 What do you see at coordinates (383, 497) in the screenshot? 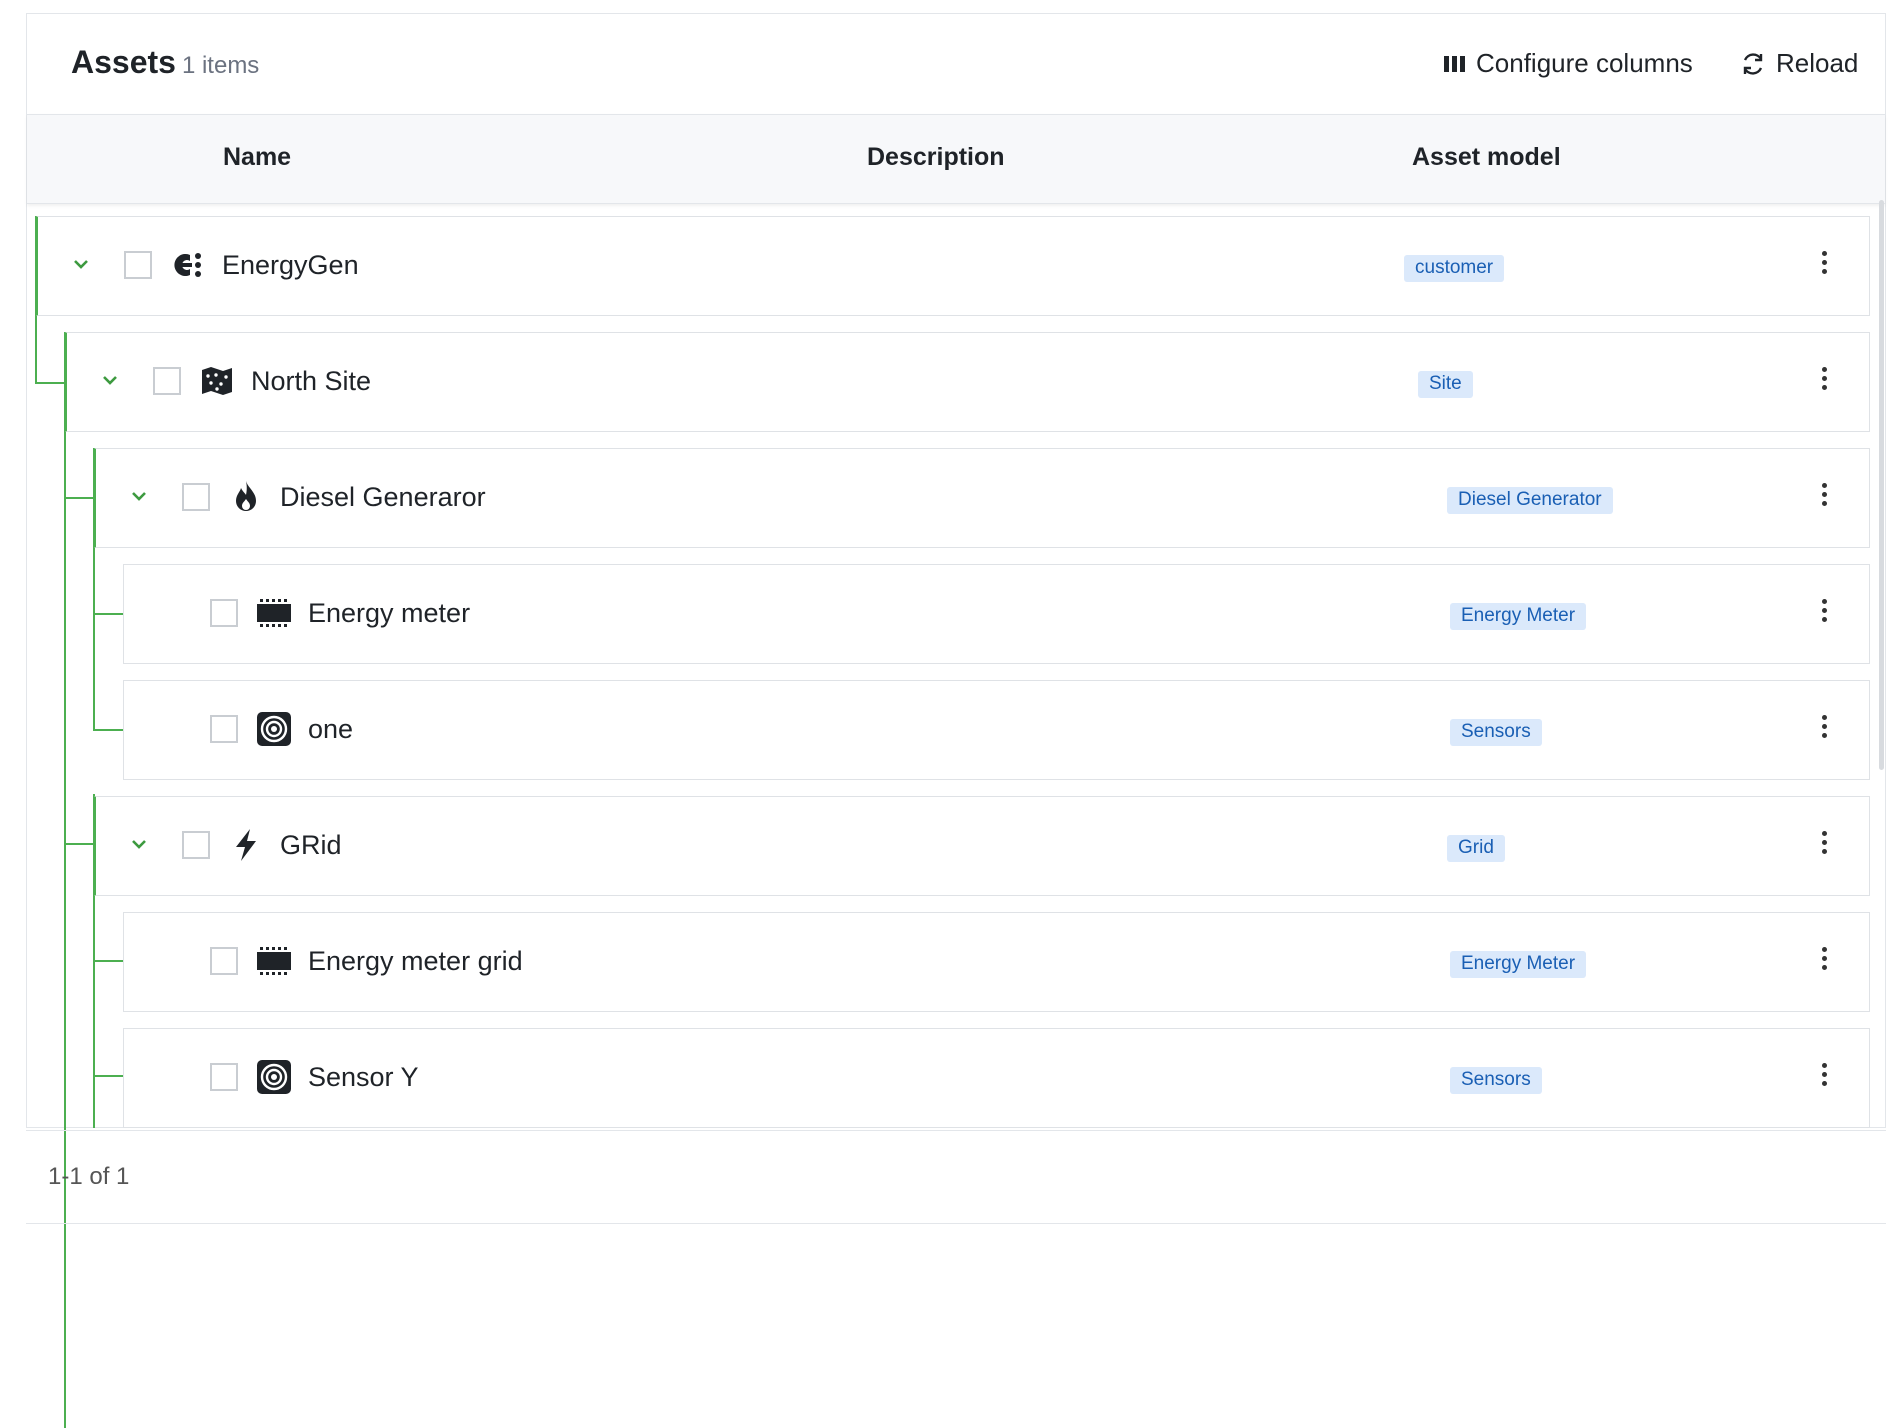
I see `row-name: Diesel Generaror` at bounding box center [383, 497].